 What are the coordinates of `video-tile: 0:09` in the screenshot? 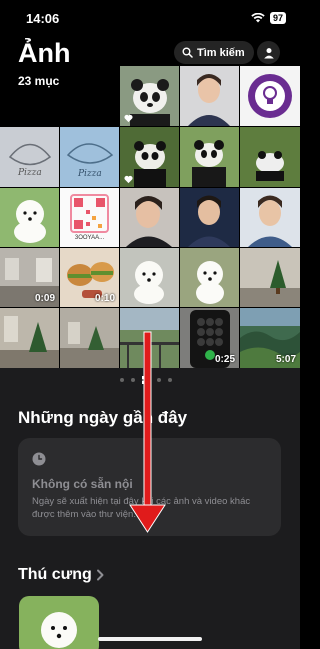 It's located at (29, 277).